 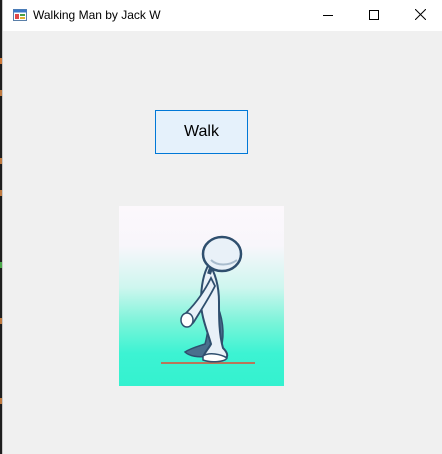 I want to click on maximize-icon, so click(x=374, y=16).